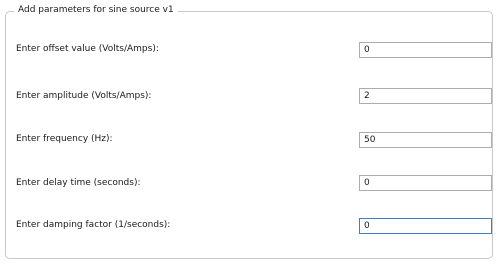 The height and width of the screenshot is (265, 501). What do you see at coordinates (84, 96) in the screenshot?
I see `amplitude-label: Enter amplitude (Volts/Amps):` at bounding box center [84, 96].